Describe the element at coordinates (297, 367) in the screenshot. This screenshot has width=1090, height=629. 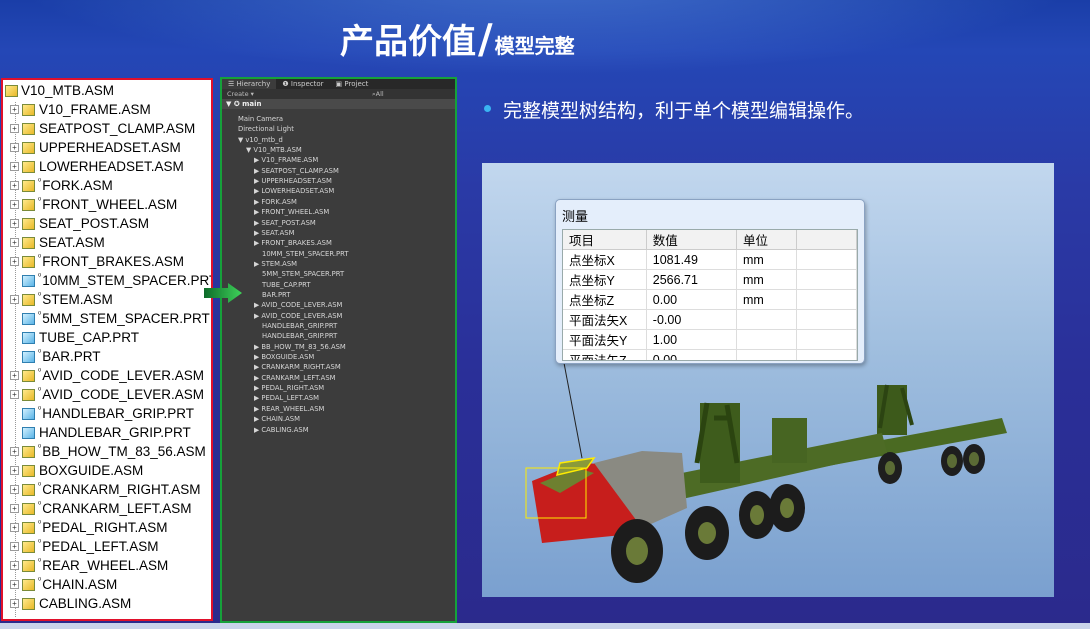
I see `hierarchy-item: ▶ CRANKARM_RIGHT.ASM` at that location.